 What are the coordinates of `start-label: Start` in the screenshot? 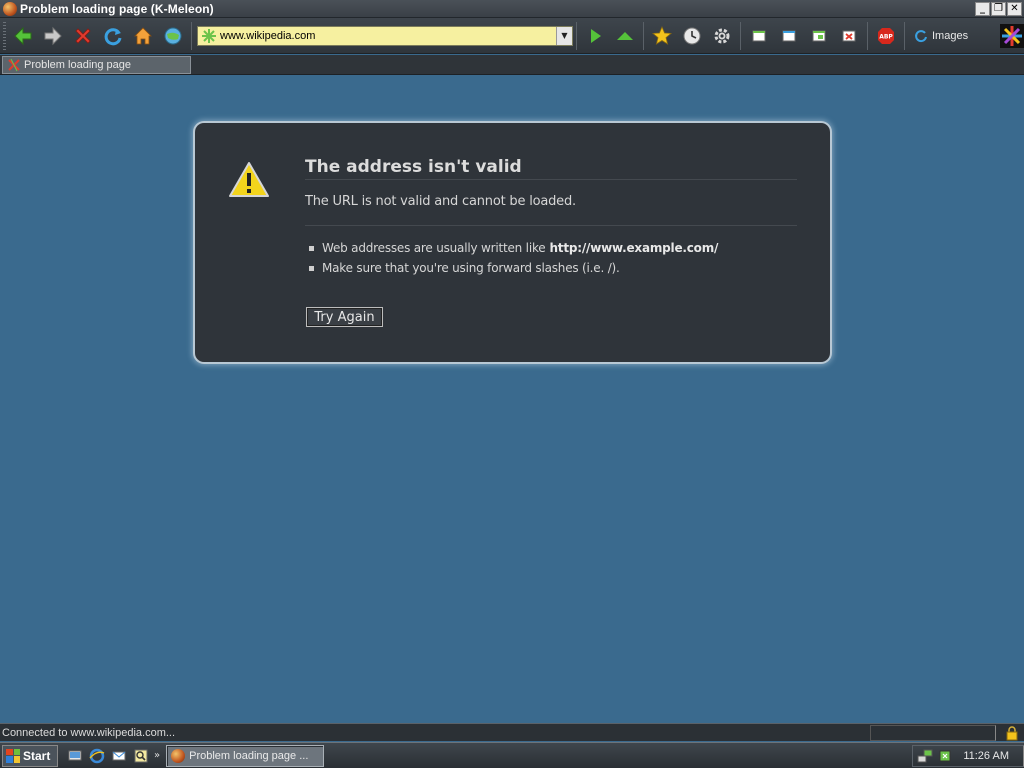 It's located at (37, 755).